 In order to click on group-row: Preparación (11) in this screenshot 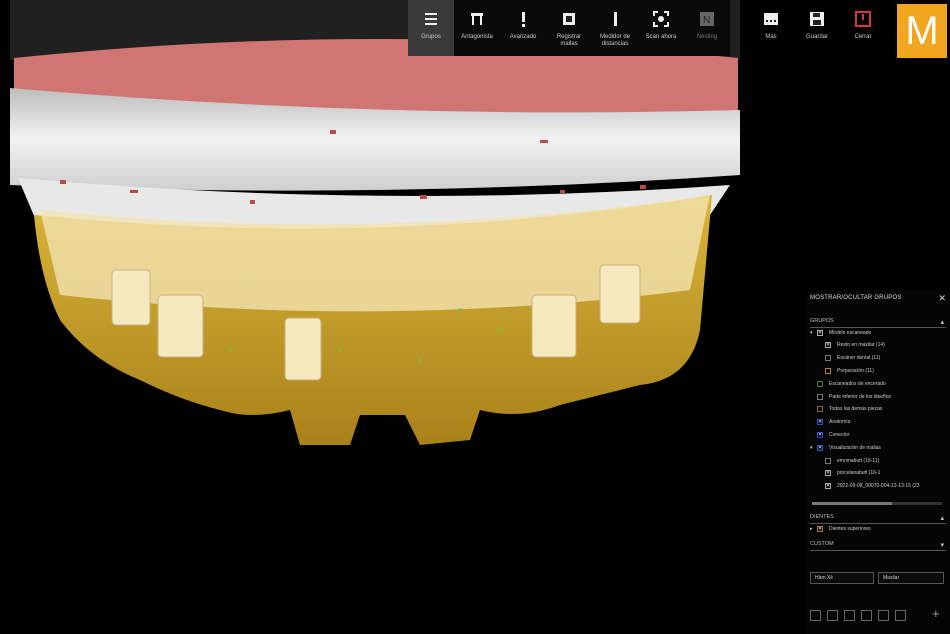, I will do `click(846, 370)`.